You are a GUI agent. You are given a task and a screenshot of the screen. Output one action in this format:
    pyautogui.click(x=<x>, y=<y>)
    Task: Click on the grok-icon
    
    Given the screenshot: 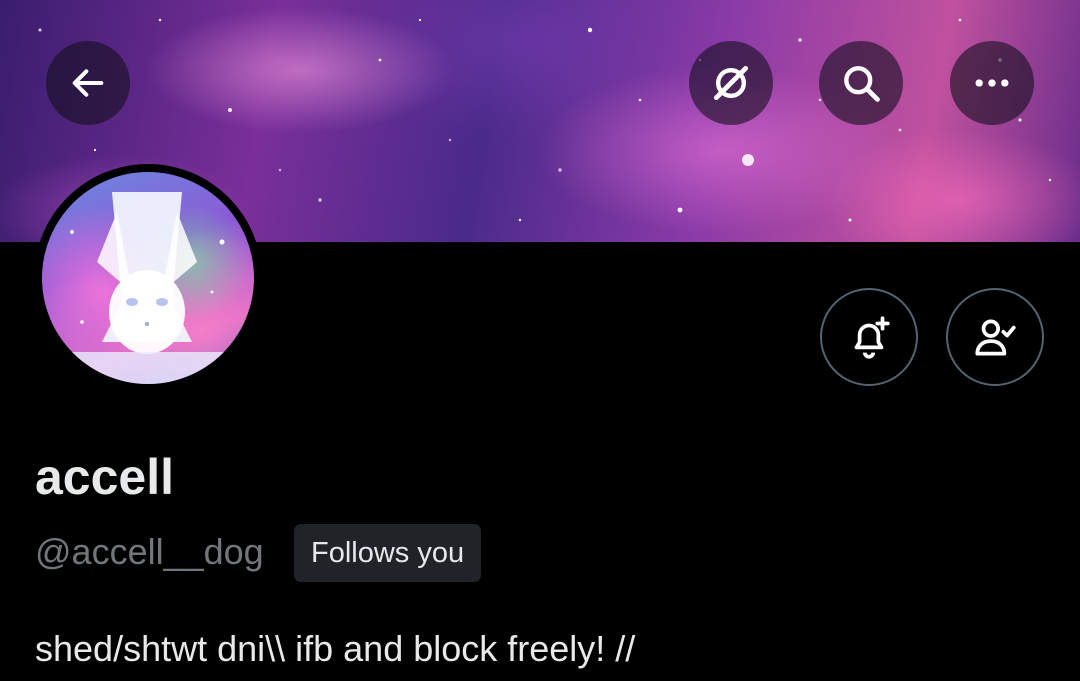 What is the action you would take?
    pyautogui.click(x=731, y=83)
    